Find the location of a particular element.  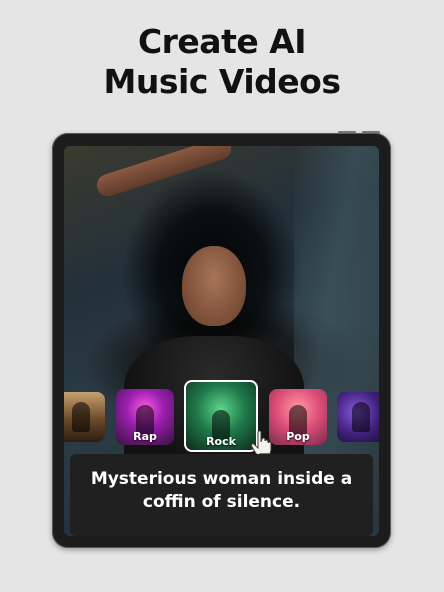

caption-line-1: Mysterious woman inside a is located at coordinates (221, 479).